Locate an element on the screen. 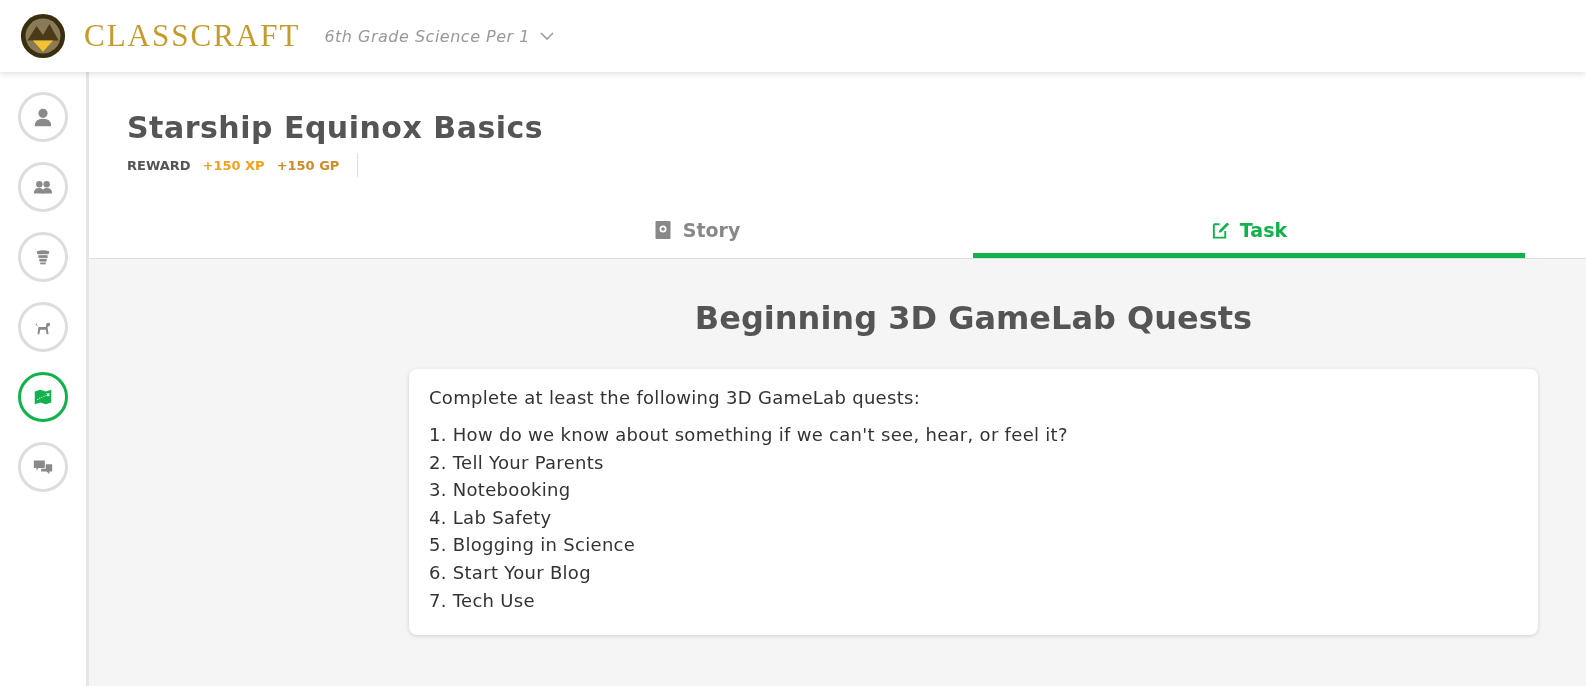  brand-name: CLASSCRAFT is located at coordinates (192, 36).